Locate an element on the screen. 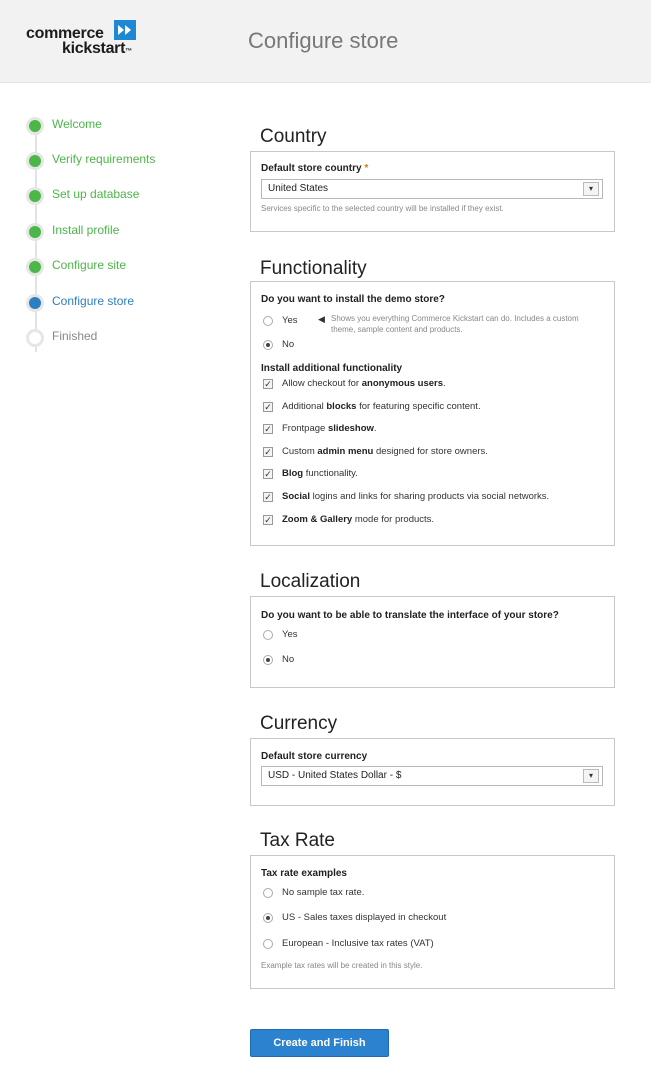 This screenshot has width=651, height=1081. commerce-kickstart-logo: commerce kickstart™ is located at coordinates (82, 40).